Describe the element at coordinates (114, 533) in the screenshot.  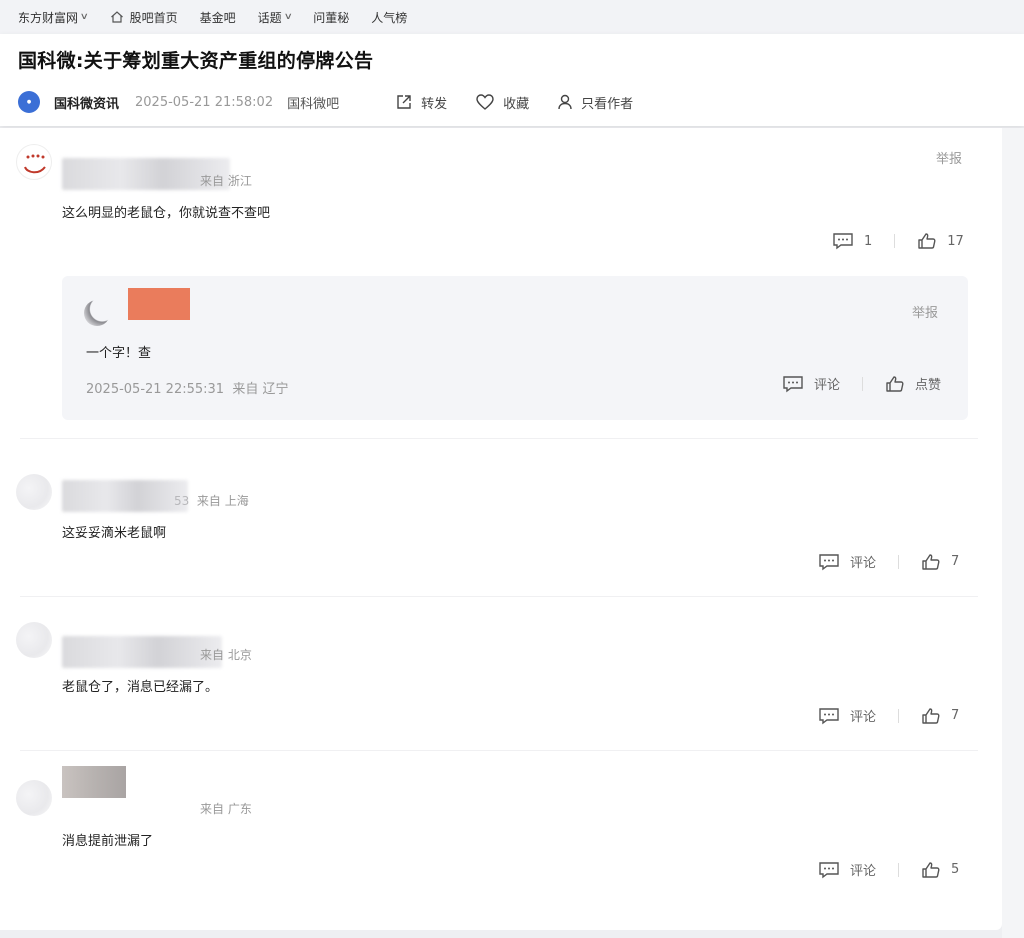
I see `comment-text: 这妥妥滴米老鼠啊` at that location.